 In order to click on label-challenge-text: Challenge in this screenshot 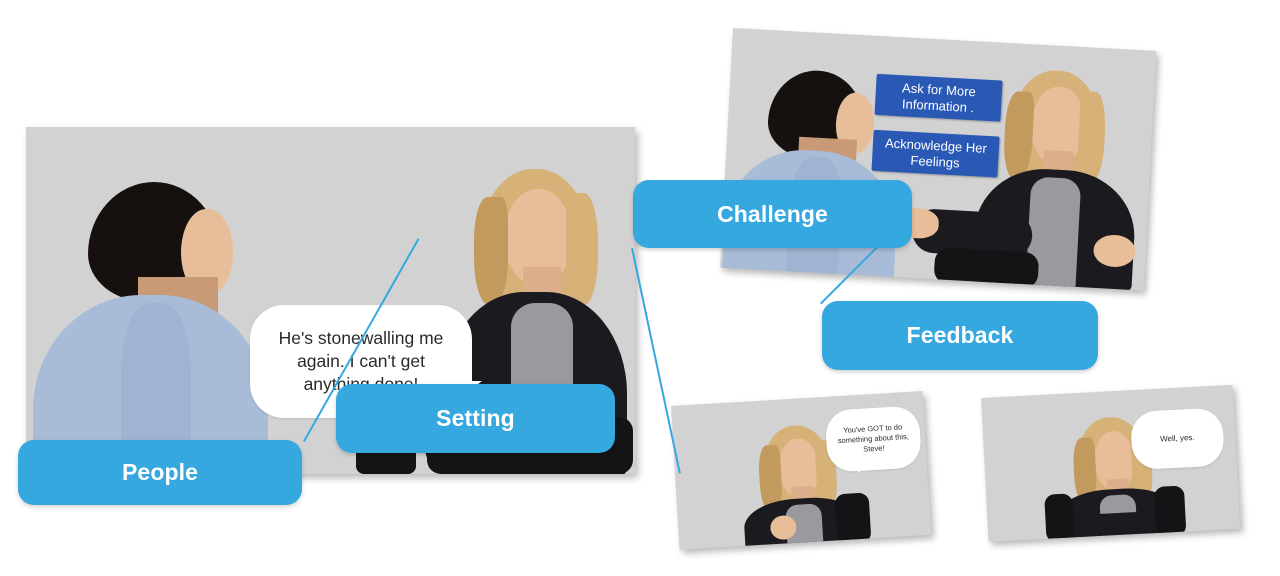, I will do `click(772, 213)`.